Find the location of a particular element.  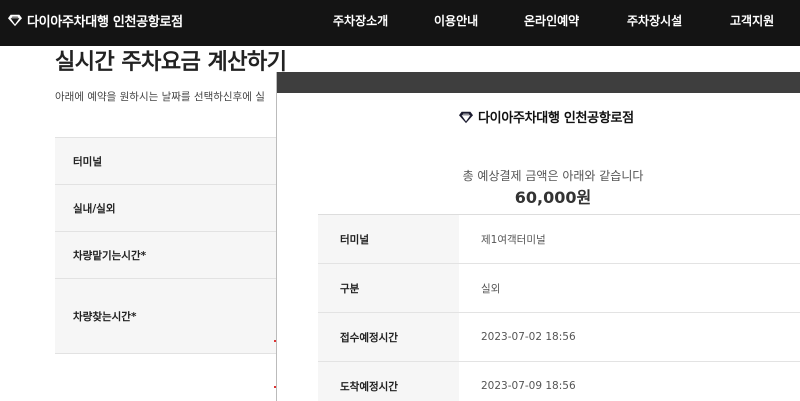

nav-item-online-reservation: 온라인예약 is located at coordinates (551, 20).